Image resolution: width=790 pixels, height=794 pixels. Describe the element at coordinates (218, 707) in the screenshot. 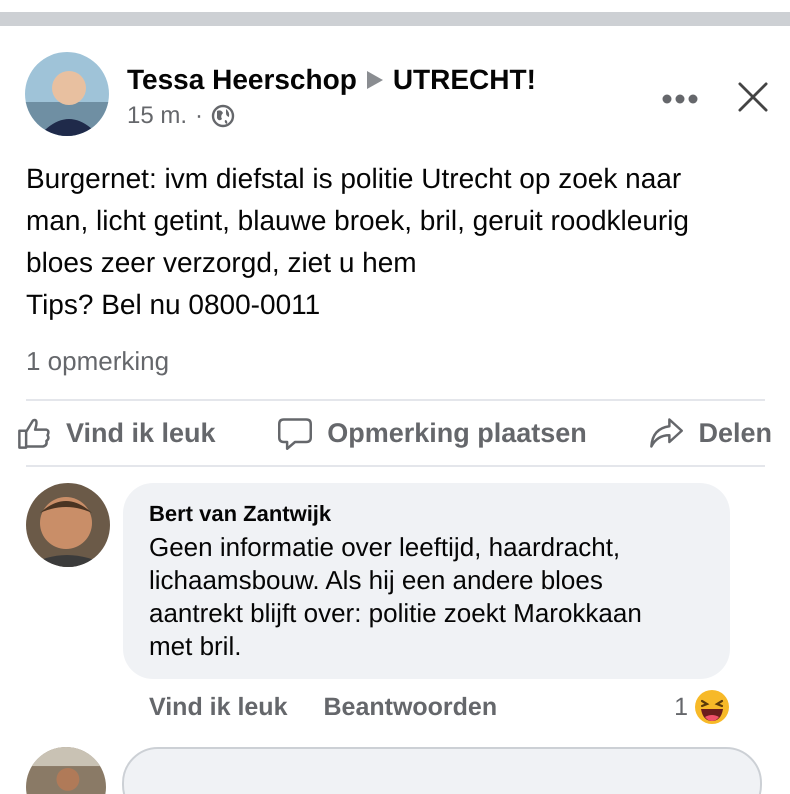

I see `comment-action-link: Vind ik leuk` at that location.